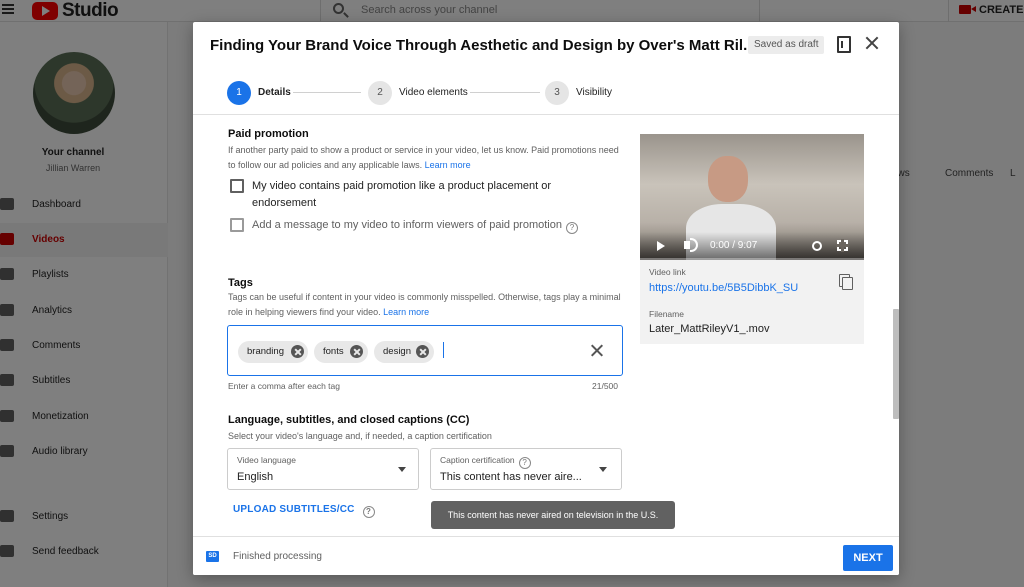 This screenshot has width=1024, height=587. Describe the element at coordinates (443, 350) in the screenshot. I see `text-caret` at that location.